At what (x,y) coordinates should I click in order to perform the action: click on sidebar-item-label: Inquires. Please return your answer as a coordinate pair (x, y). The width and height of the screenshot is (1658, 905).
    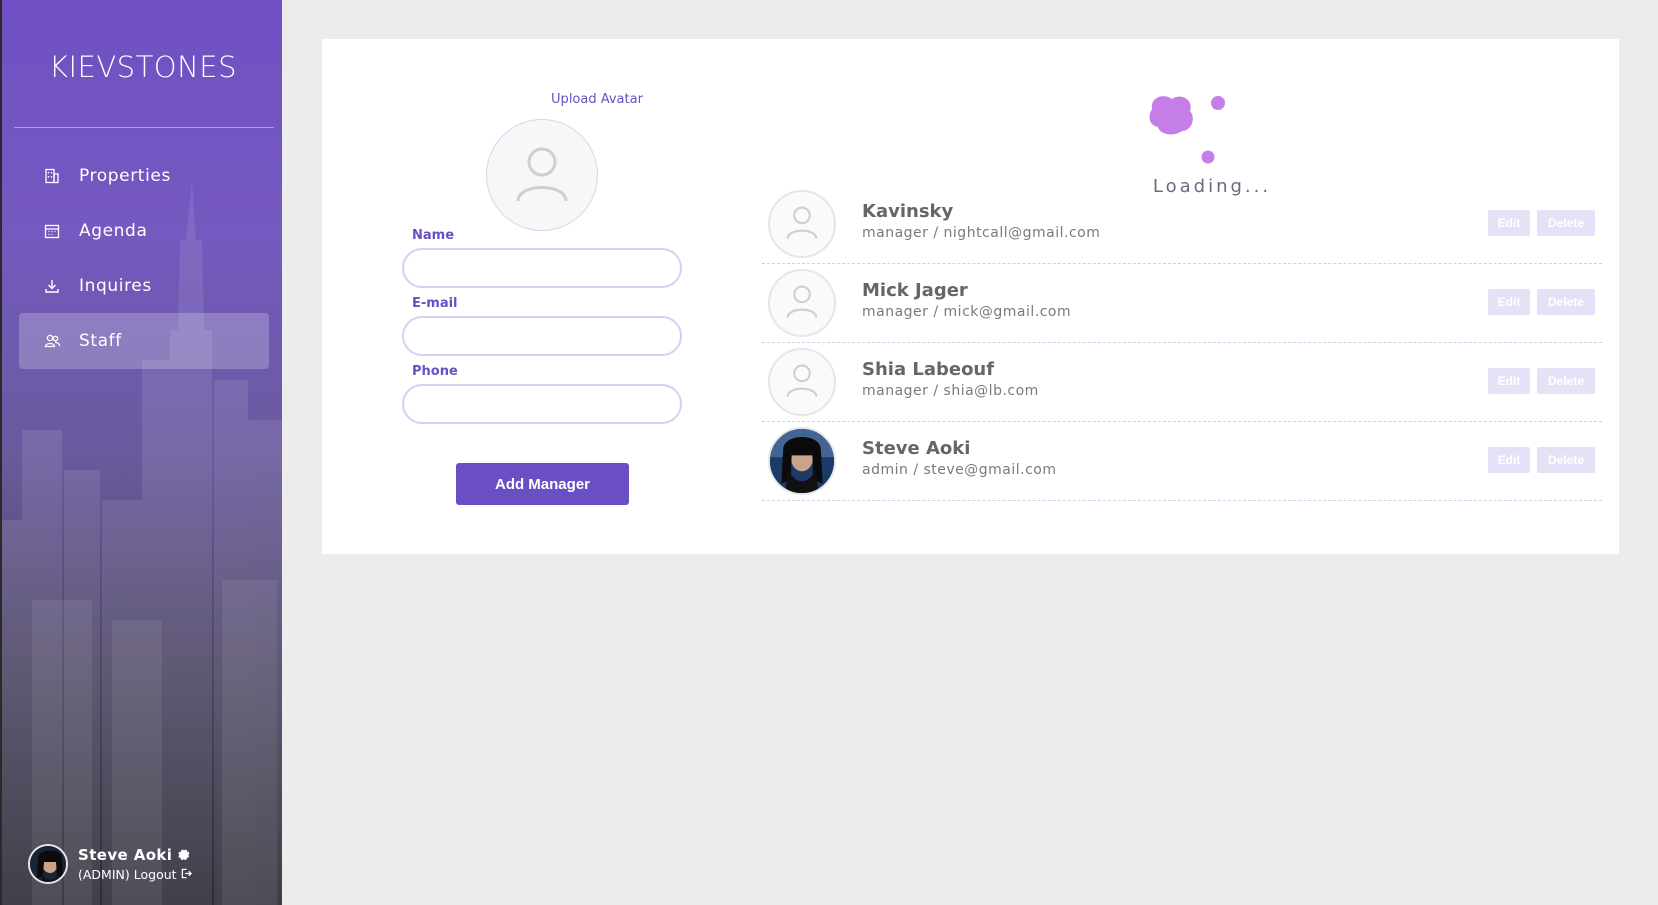
    Looking at the image, I should click on (115, 286).